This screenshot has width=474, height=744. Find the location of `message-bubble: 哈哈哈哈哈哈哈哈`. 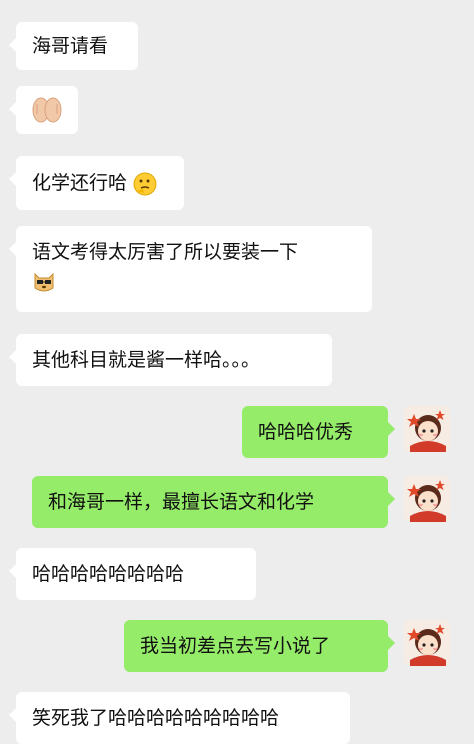

message-bubble: 哈哈哈哈哈哈哈哈 is located at coordinates (132, 574).